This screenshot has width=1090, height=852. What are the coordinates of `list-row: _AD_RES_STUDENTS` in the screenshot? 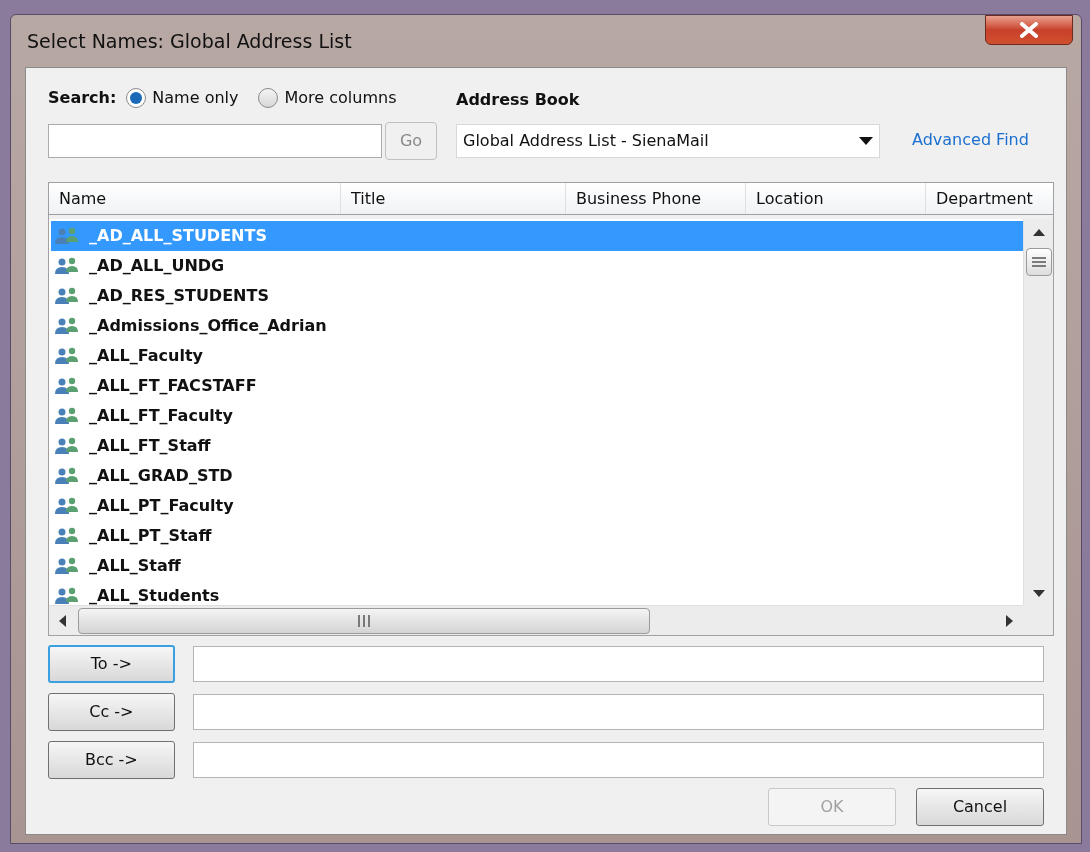 It's located at (537, 296).